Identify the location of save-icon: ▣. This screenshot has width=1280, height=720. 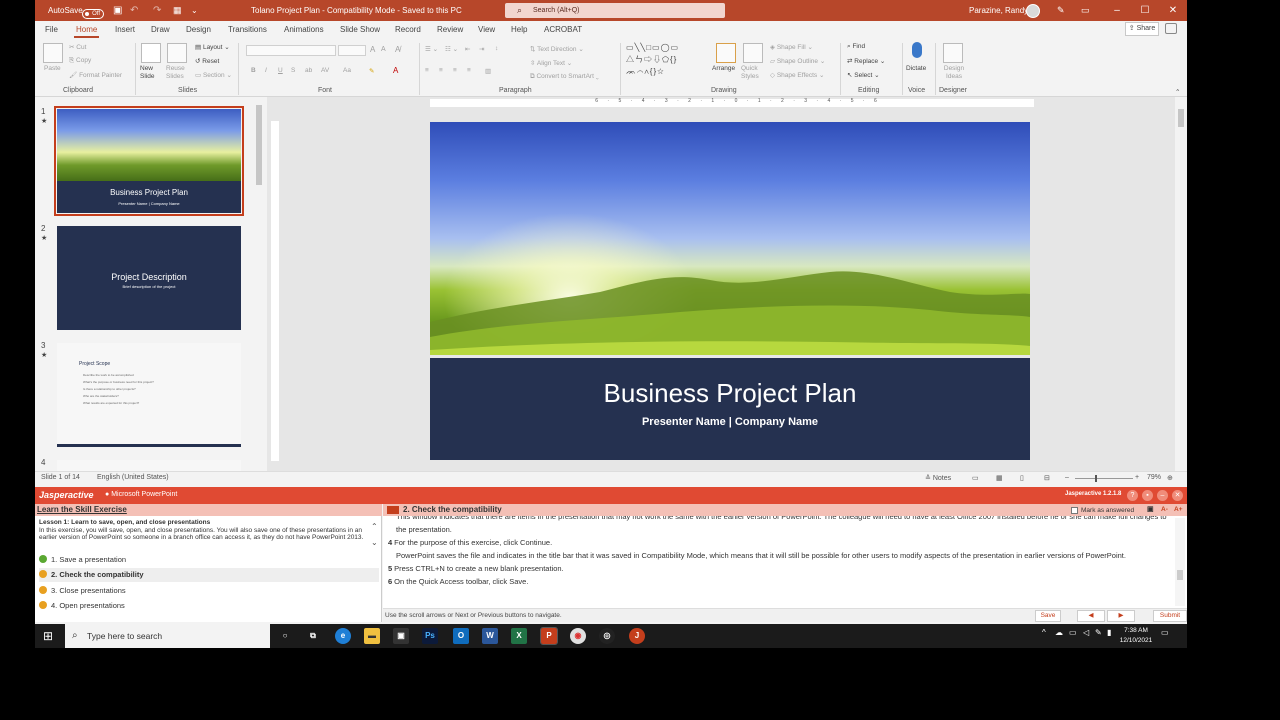
(117, 10).